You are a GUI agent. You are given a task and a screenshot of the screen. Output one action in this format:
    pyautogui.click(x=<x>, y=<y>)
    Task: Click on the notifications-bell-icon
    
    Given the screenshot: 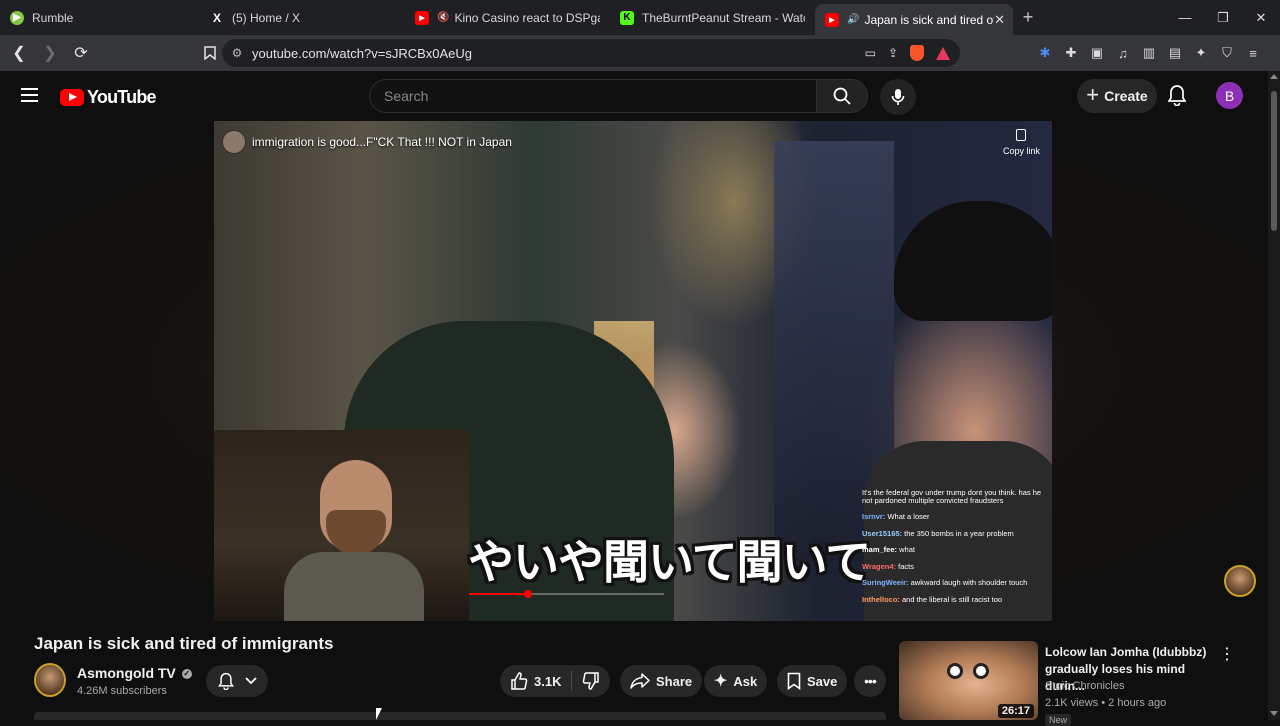 What is the action you would take?
    pyautogui.click(x=1177, y=97)
    